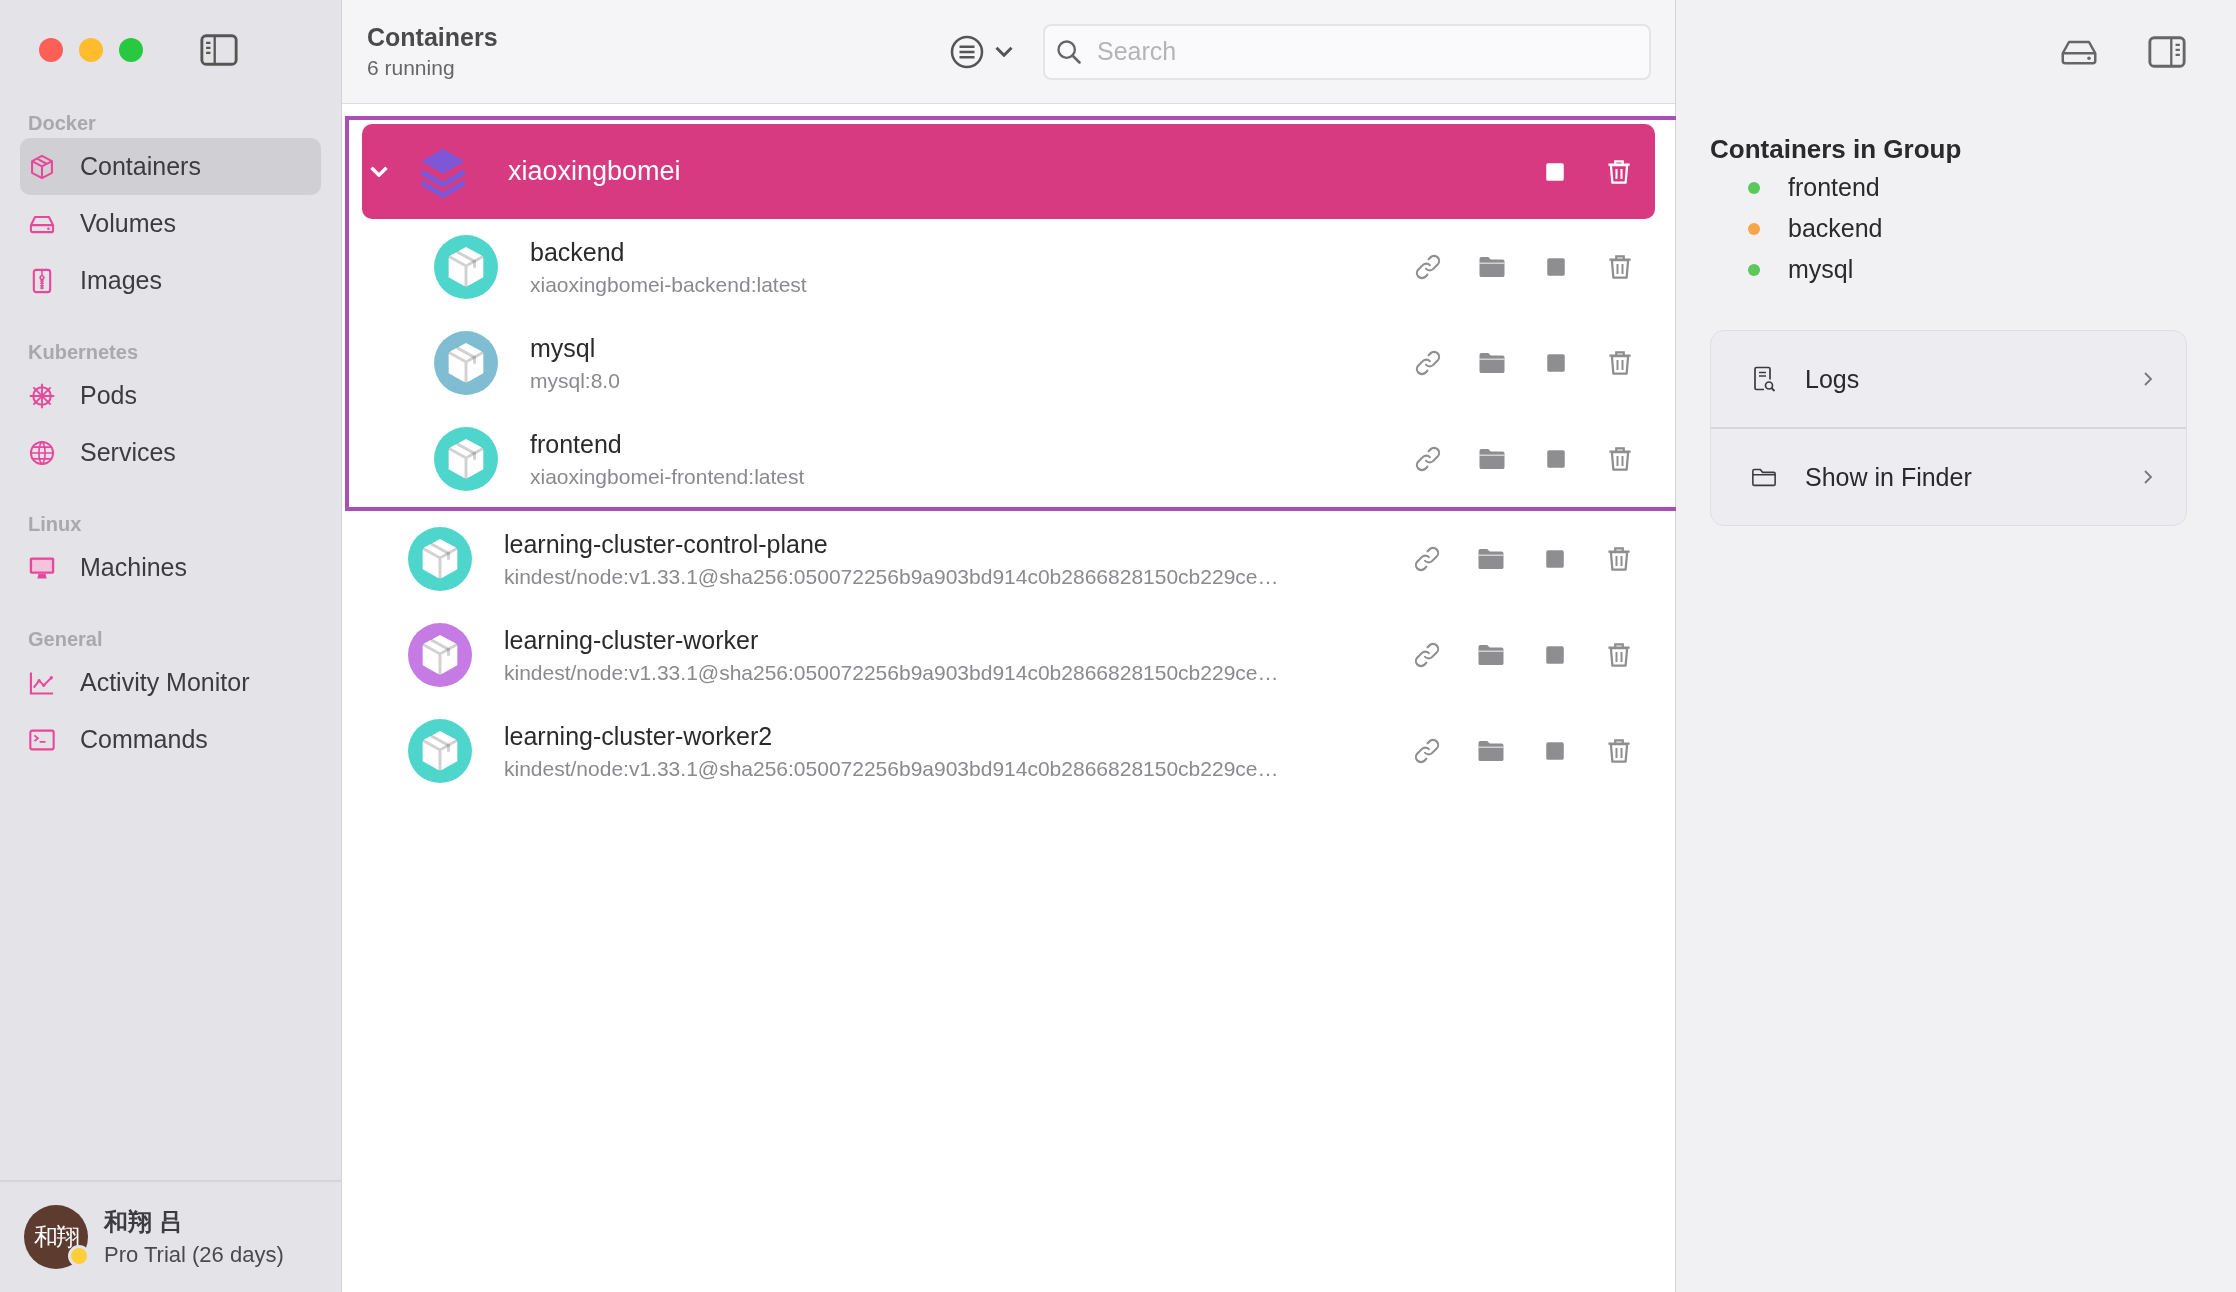 The image size is (2236, 1292). I want to click on section-header: Kubernetes, so click(83, 352).